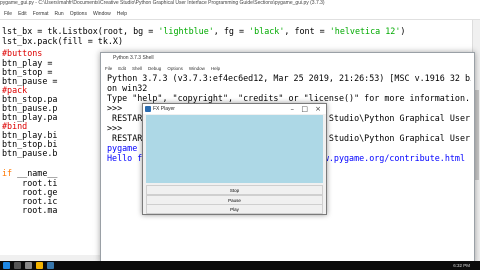 Image resolution: width=480 pixels, height=270 pixels. I want to click on code-line: root.ma, so click(30, 210).